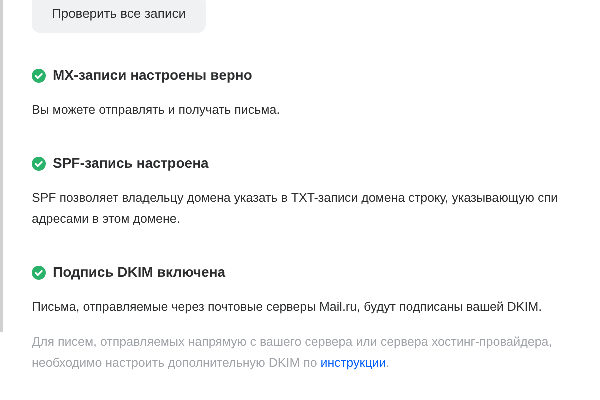 The image size is (600, 400). I want to click on check-all-records-button: Проверить все записи, so click(119, 16).